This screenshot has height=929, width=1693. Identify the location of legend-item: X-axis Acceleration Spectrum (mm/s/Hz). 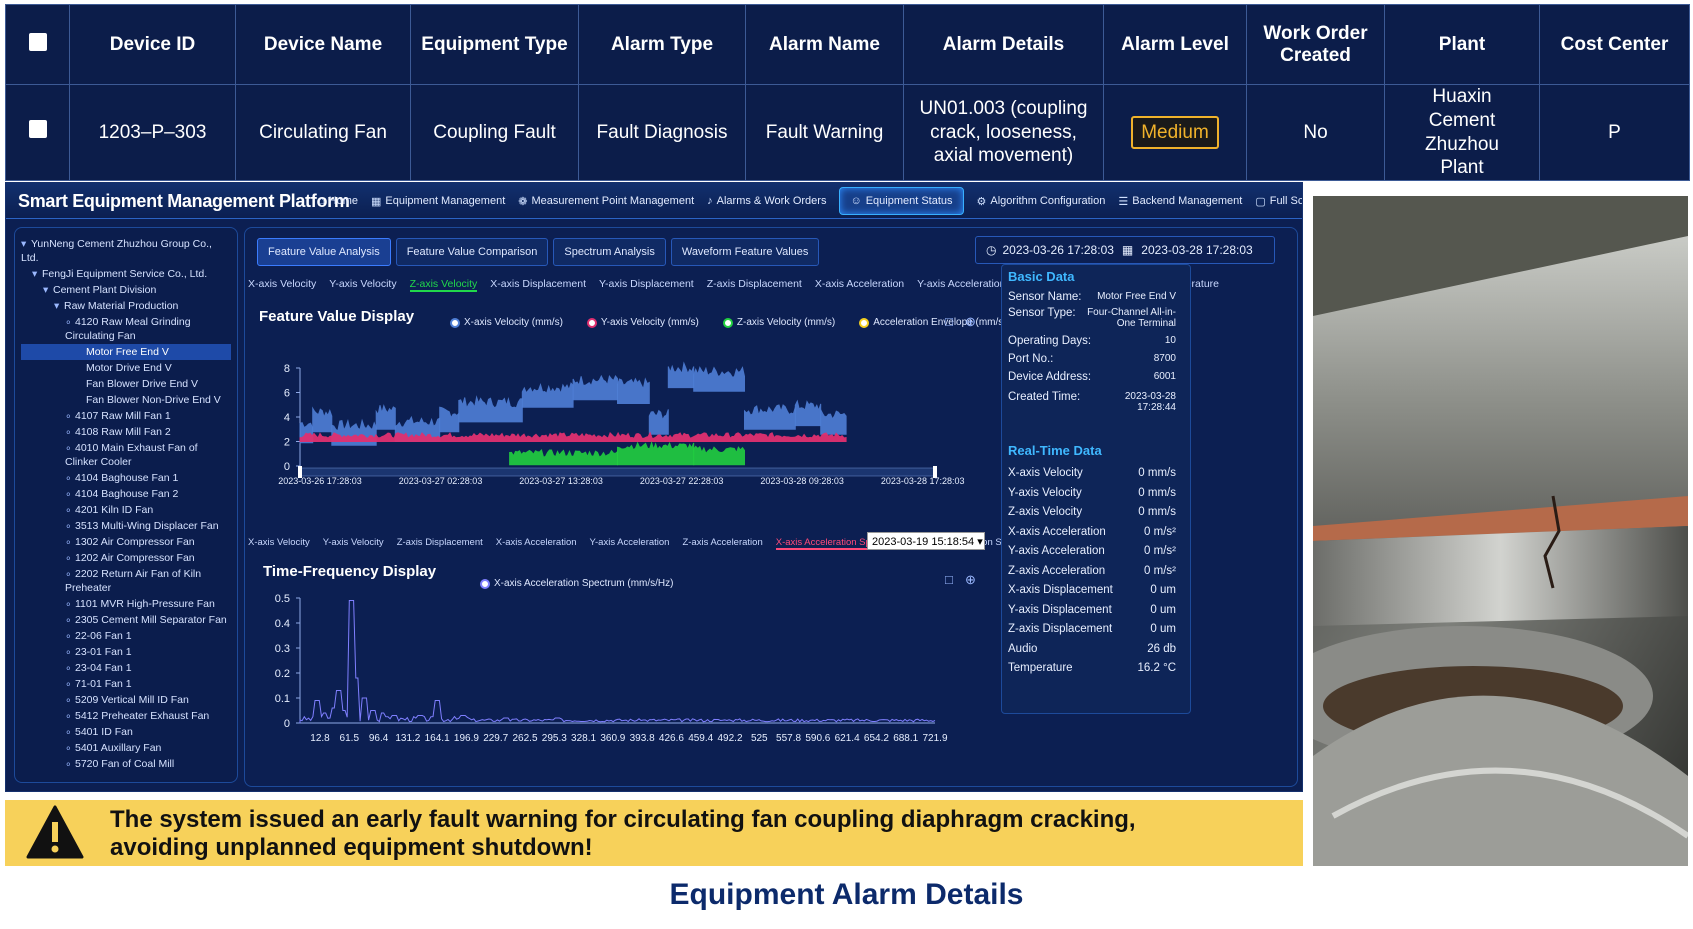
(583, 583).